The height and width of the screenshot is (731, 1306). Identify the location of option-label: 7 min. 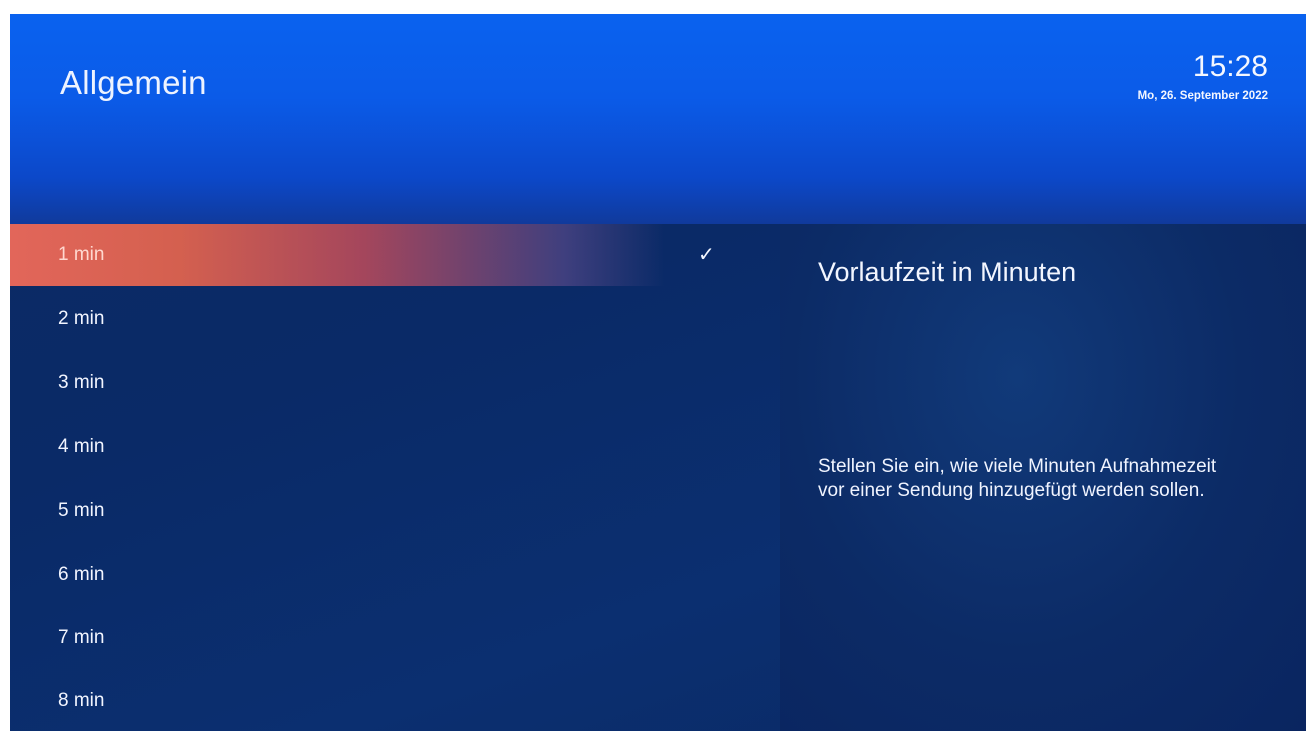
(81, 637).